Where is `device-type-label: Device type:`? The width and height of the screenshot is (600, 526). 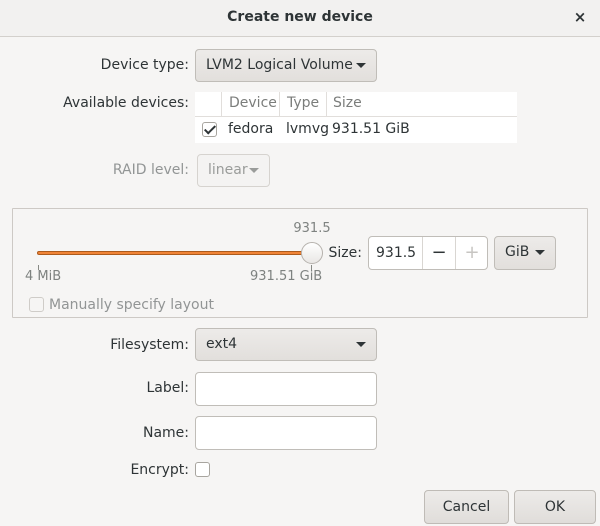
device-type-label: Device type: is located at coordinates (144, 65).